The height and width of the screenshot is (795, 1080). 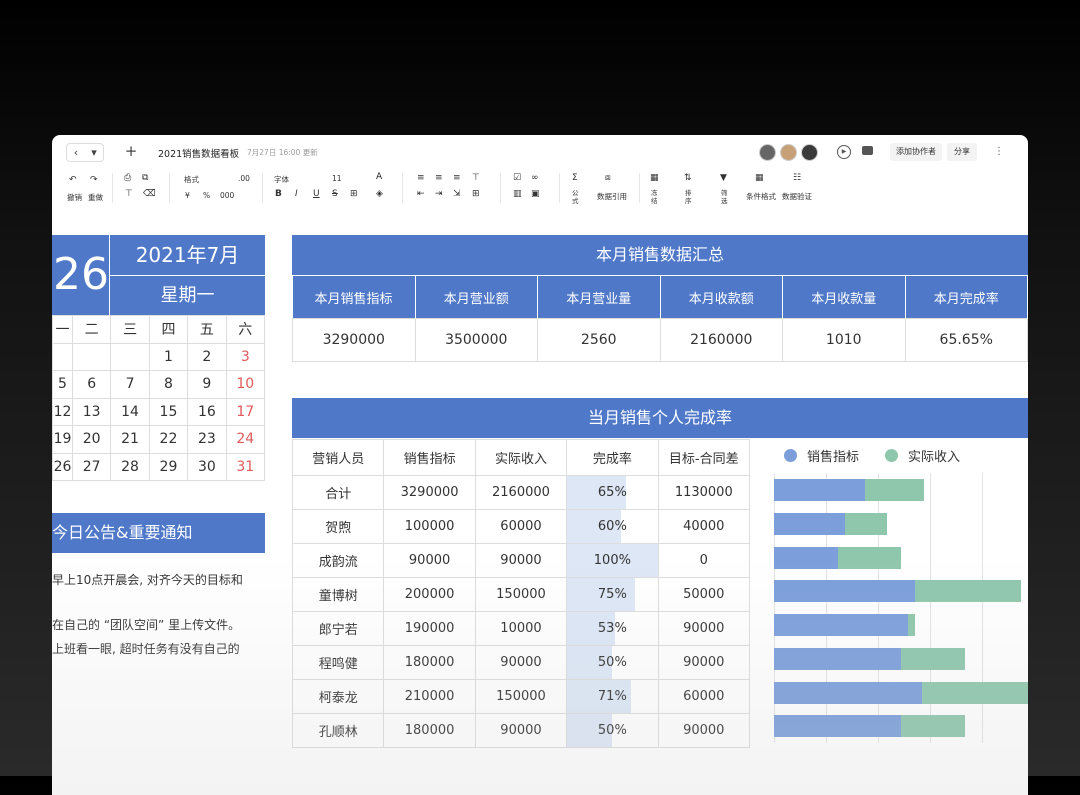 What do you see at coordinates (439, 194) in the screenshot?
I see `wrap-icon: ⇥` at bounding box center [439, 194].